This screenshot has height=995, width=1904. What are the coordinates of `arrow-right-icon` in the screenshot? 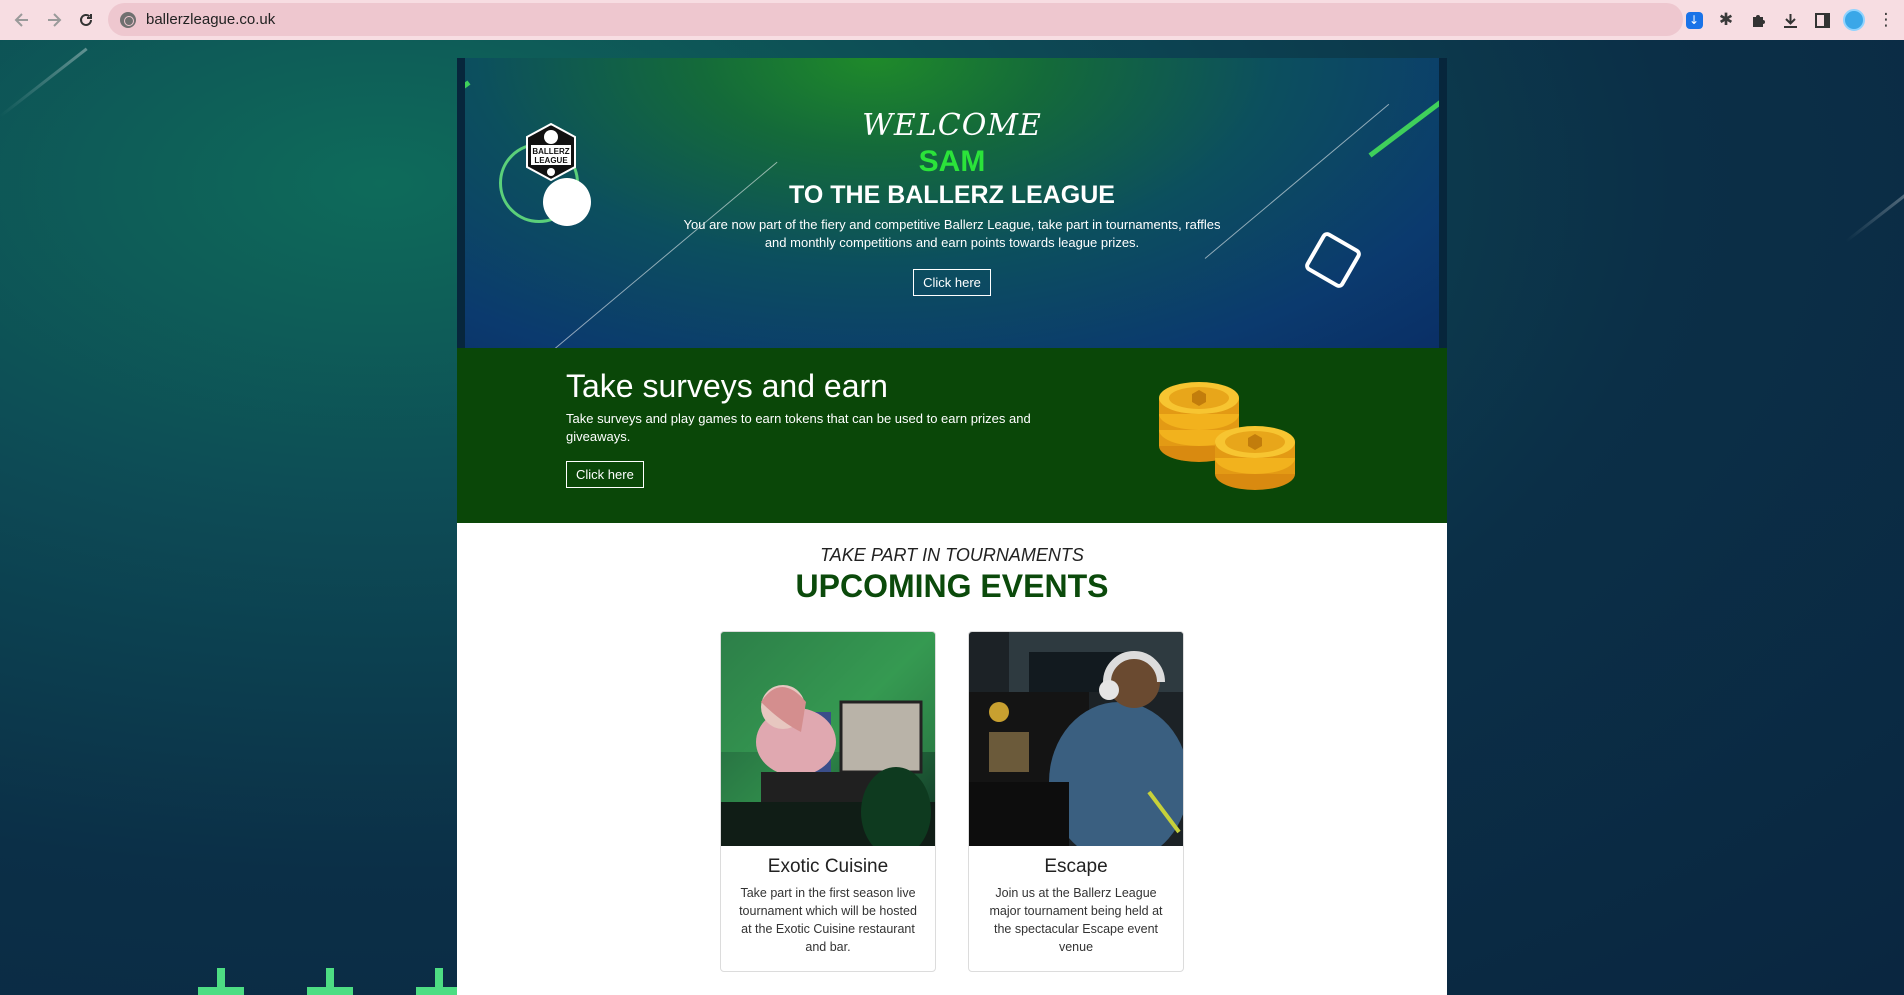 It's located at (55, 20).